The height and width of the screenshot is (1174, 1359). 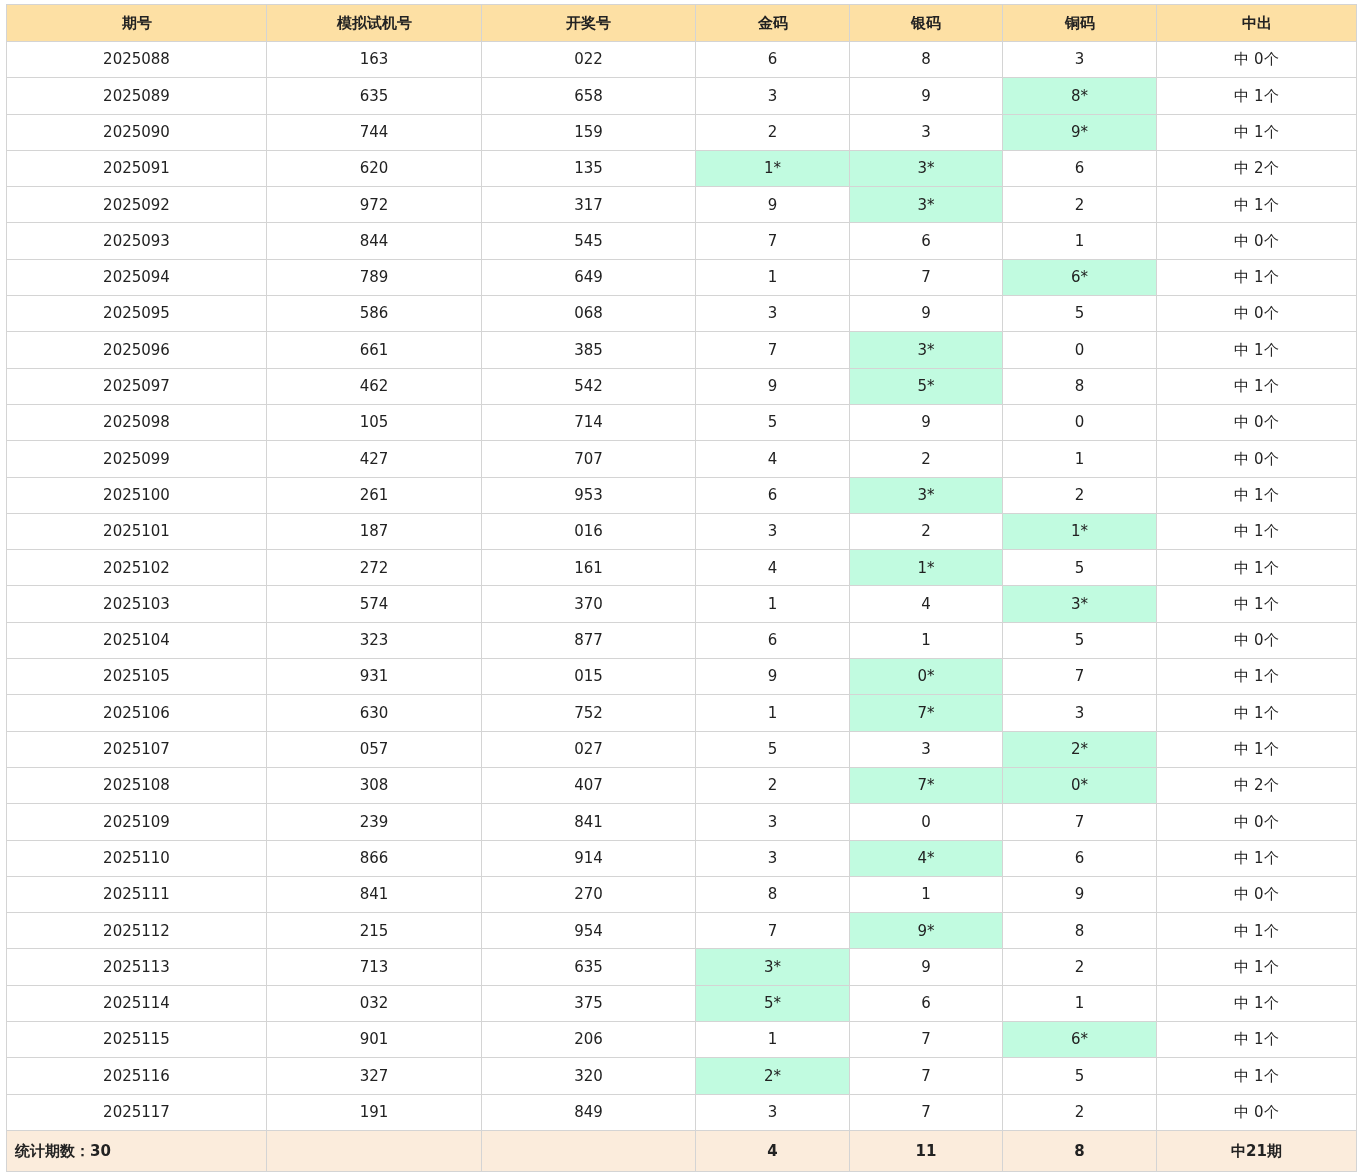 I want to click on table-cell: 057, so click(x=374, y=749).